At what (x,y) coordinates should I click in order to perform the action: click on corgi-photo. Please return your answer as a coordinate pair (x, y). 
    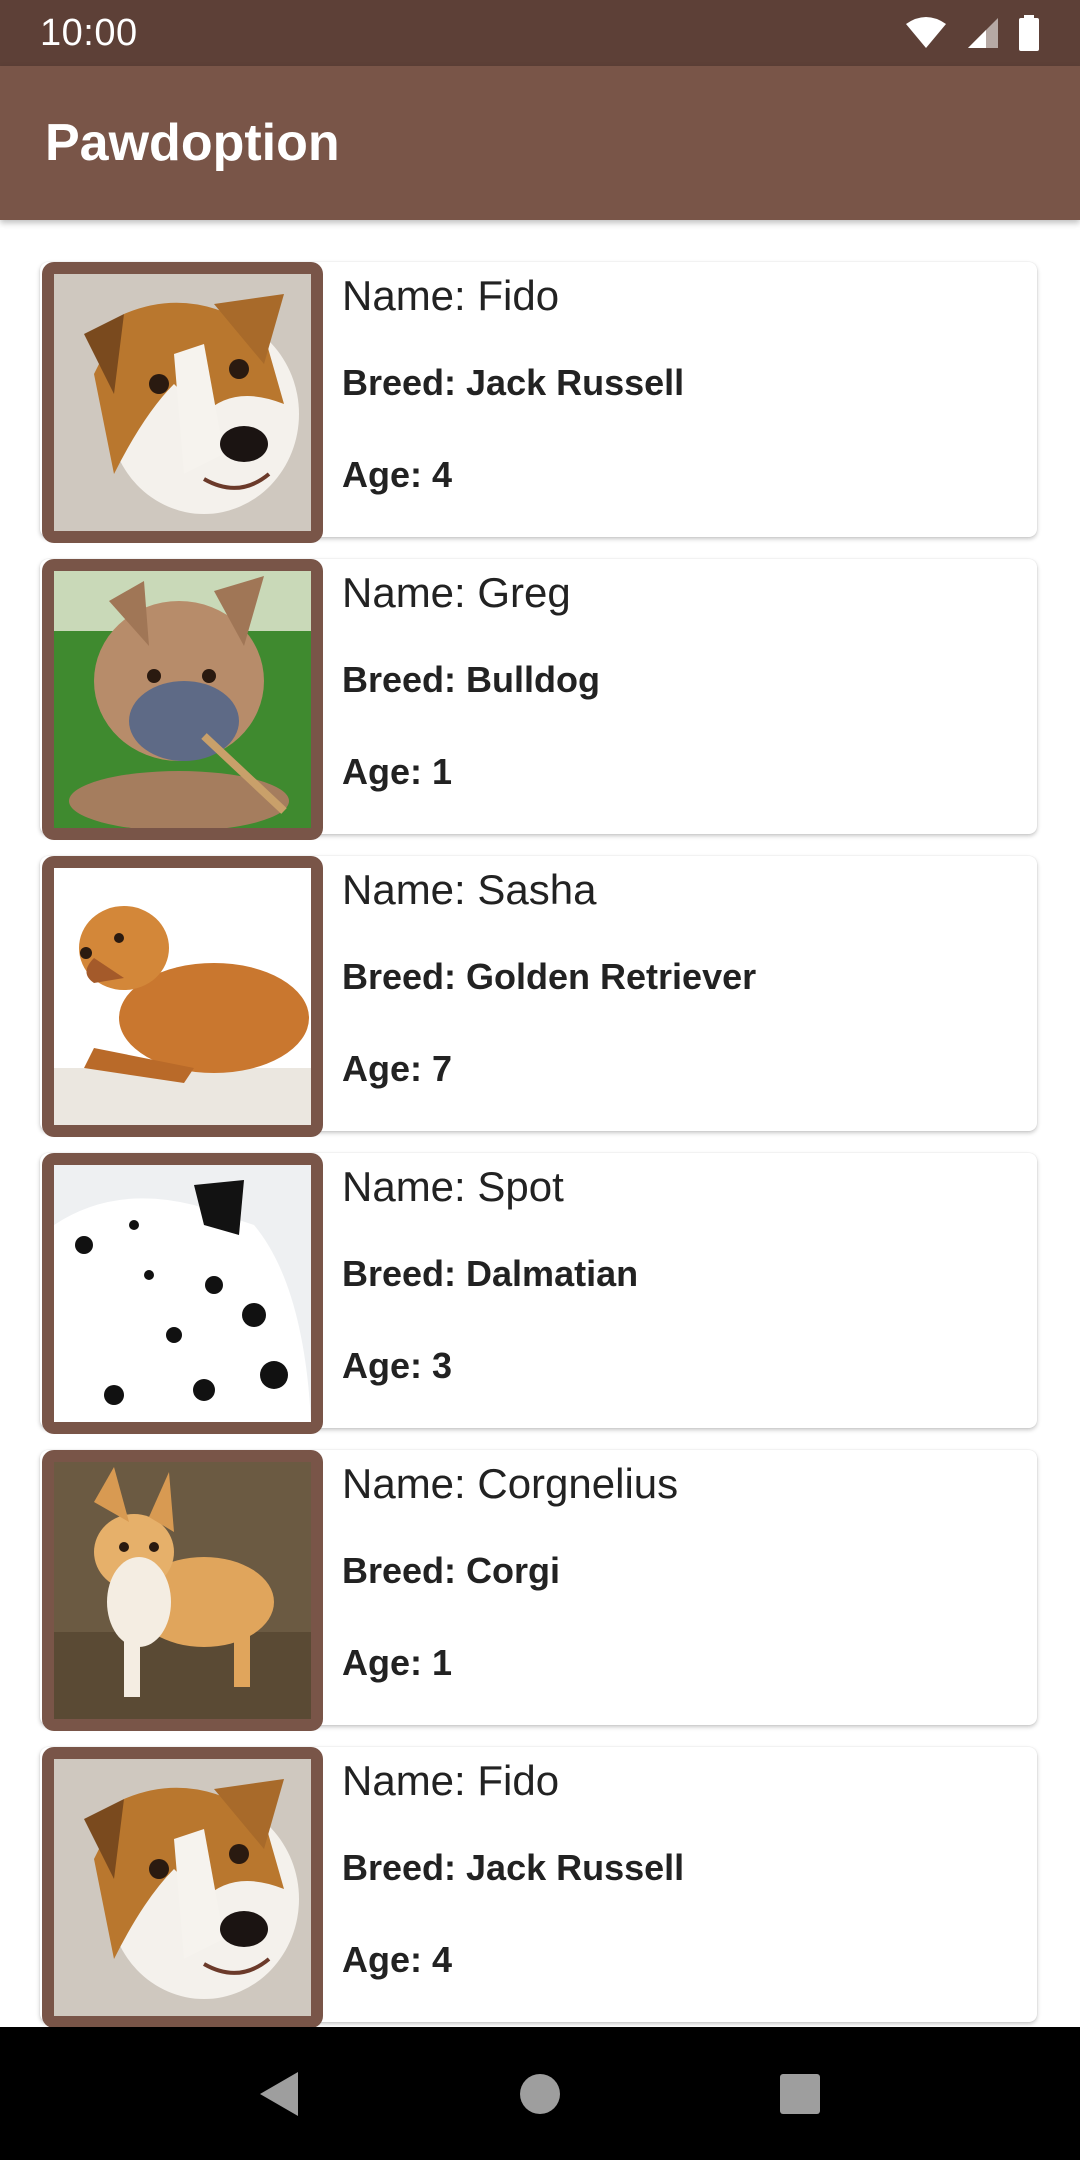
    Looking at the image, I should click on (182, 1590).